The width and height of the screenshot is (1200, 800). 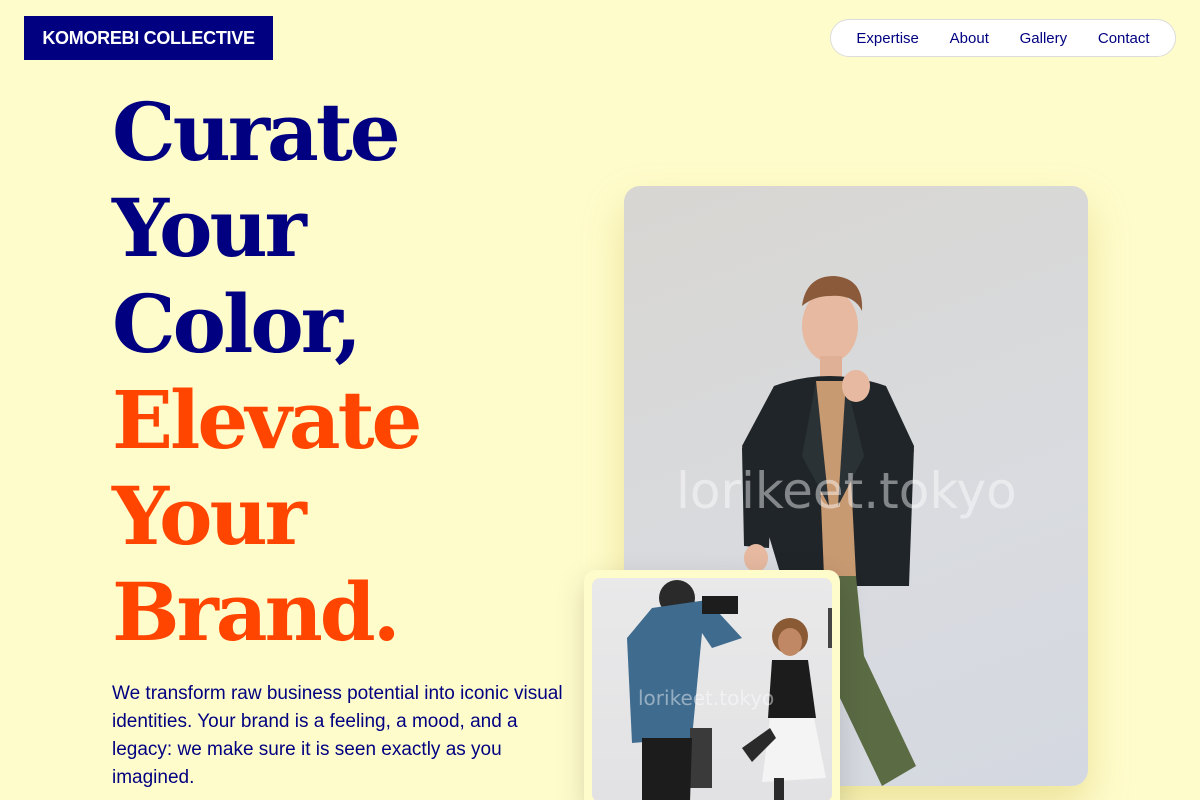 I want to click on headline-line-2: Your, so click(x=209, y=228).